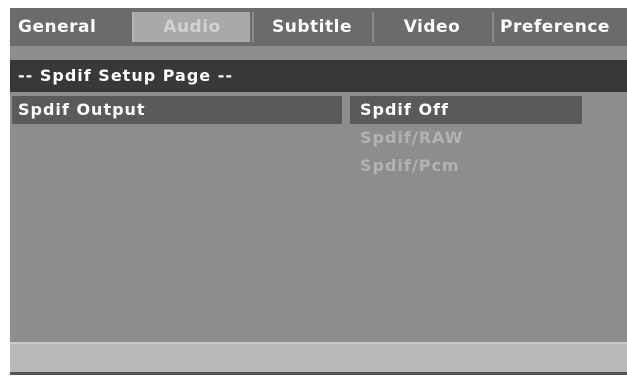 This screenshot has height=382, width=627. What do you see at coordinates (318, 76) in the screenshot?
I see `page-title: -- Spdif Setup Page --` at bounding box center [318, 76].